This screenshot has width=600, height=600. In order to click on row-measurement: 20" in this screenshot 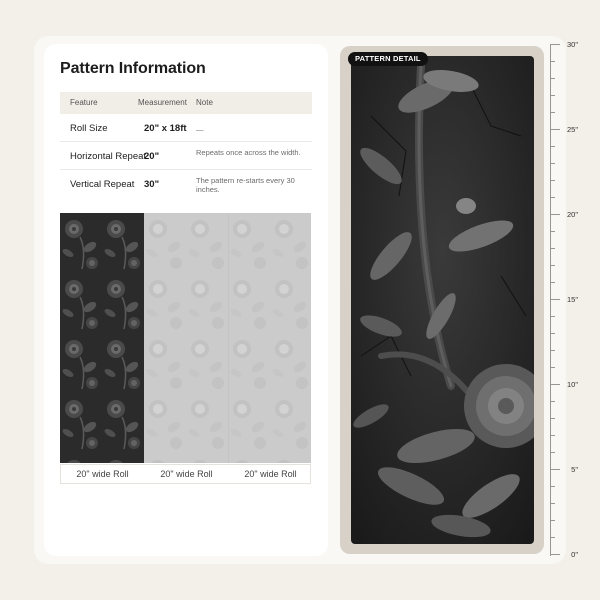, I will do `click(152, 156)`.